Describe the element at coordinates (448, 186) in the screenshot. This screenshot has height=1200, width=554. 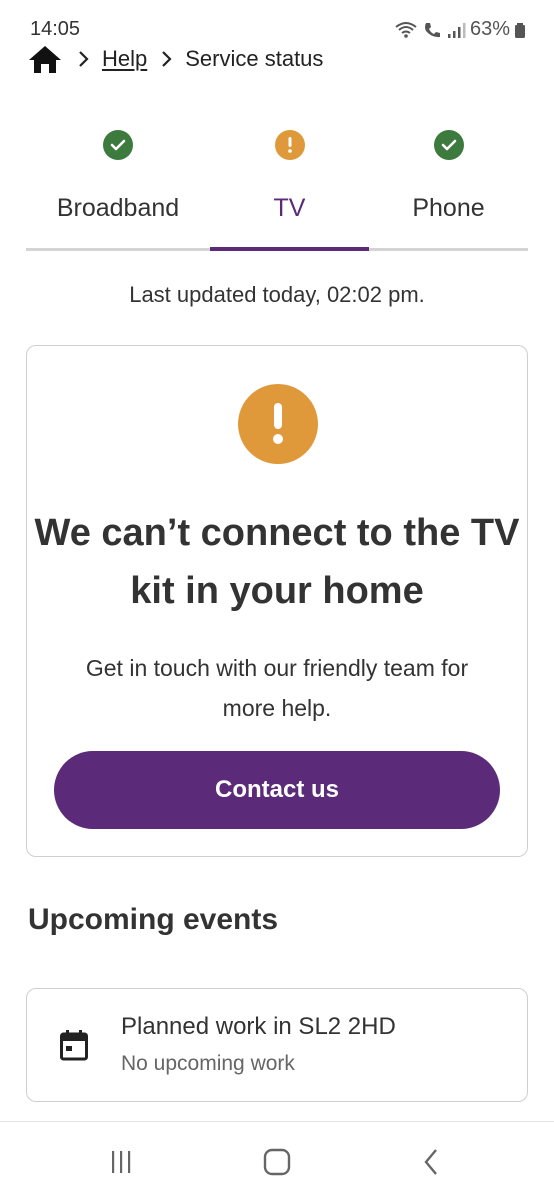
I see `tab-phone: Phone` at that location.